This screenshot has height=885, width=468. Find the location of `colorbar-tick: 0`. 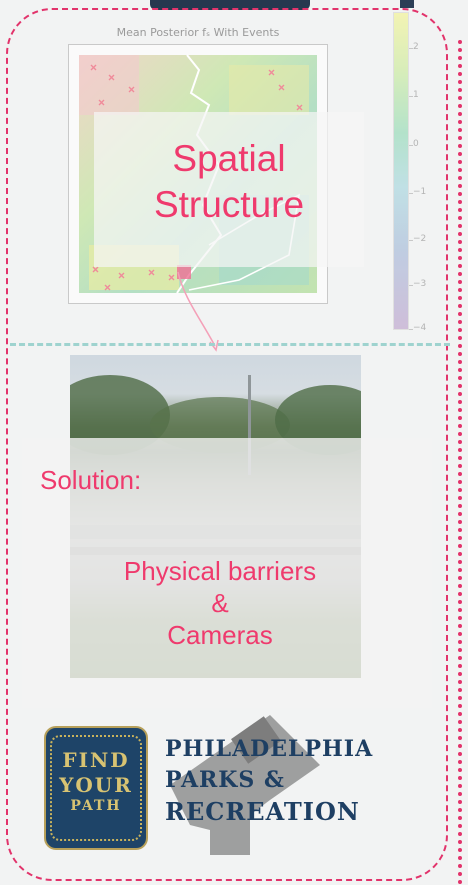

colorbar-tick: 0 is located at coordinates (416, 144).